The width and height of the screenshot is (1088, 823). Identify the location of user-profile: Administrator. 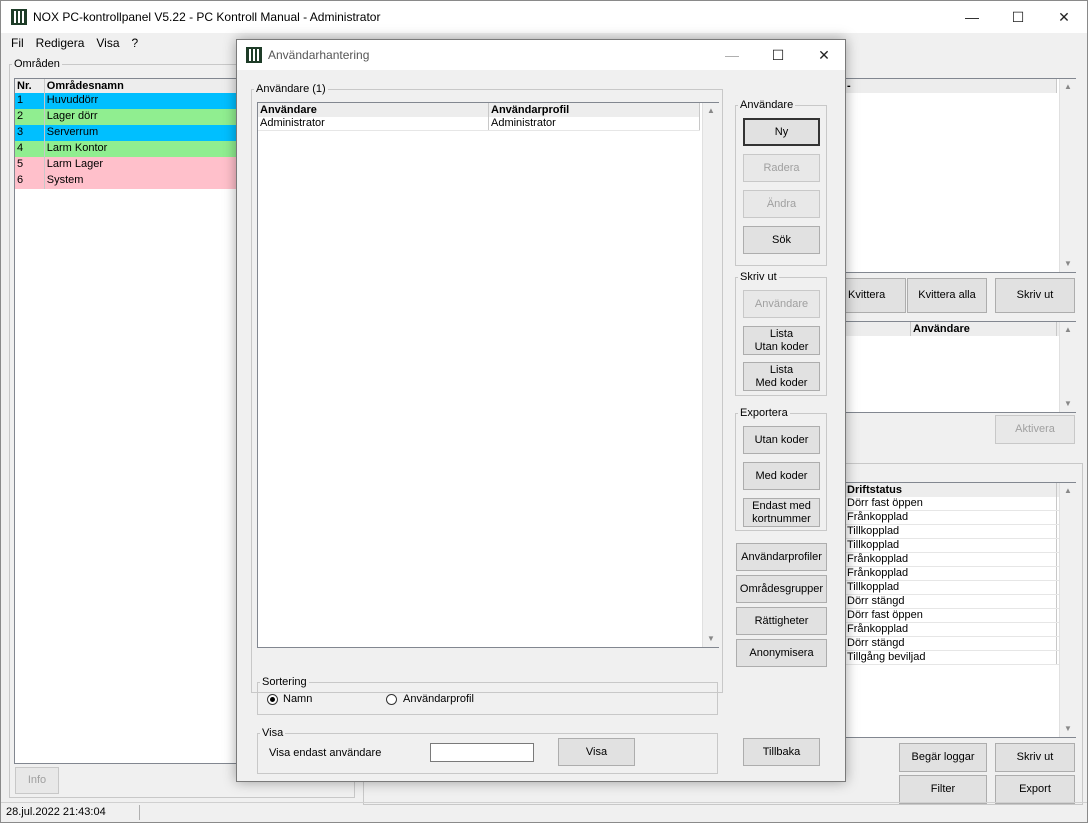
(594, 123).